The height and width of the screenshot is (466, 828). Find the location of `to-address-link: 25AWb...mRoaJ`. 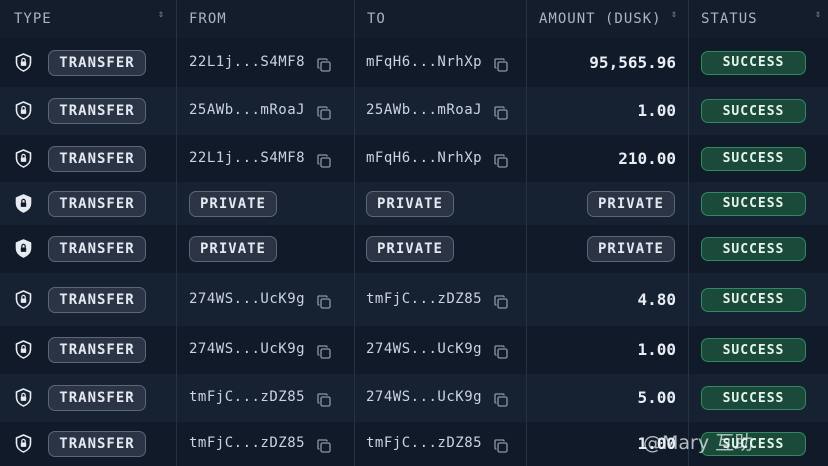

to-address-link: 25AWb...mRoaJ is located at coordinates (424, 110).